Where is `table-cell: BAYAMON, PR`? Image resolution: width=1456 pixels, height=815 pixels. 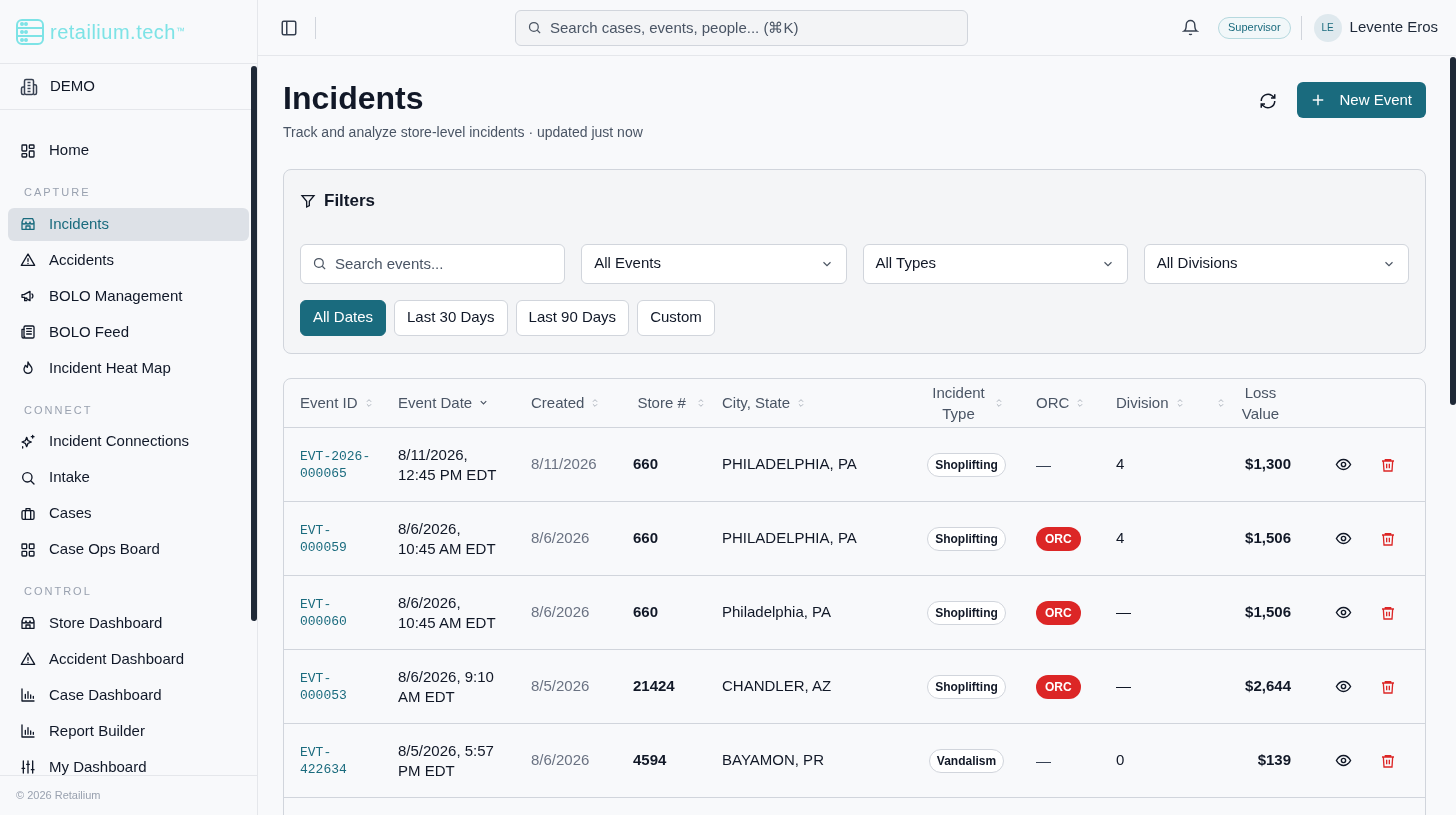 table-cell: BAYAMON, PR is located at coordinates (773, 760).